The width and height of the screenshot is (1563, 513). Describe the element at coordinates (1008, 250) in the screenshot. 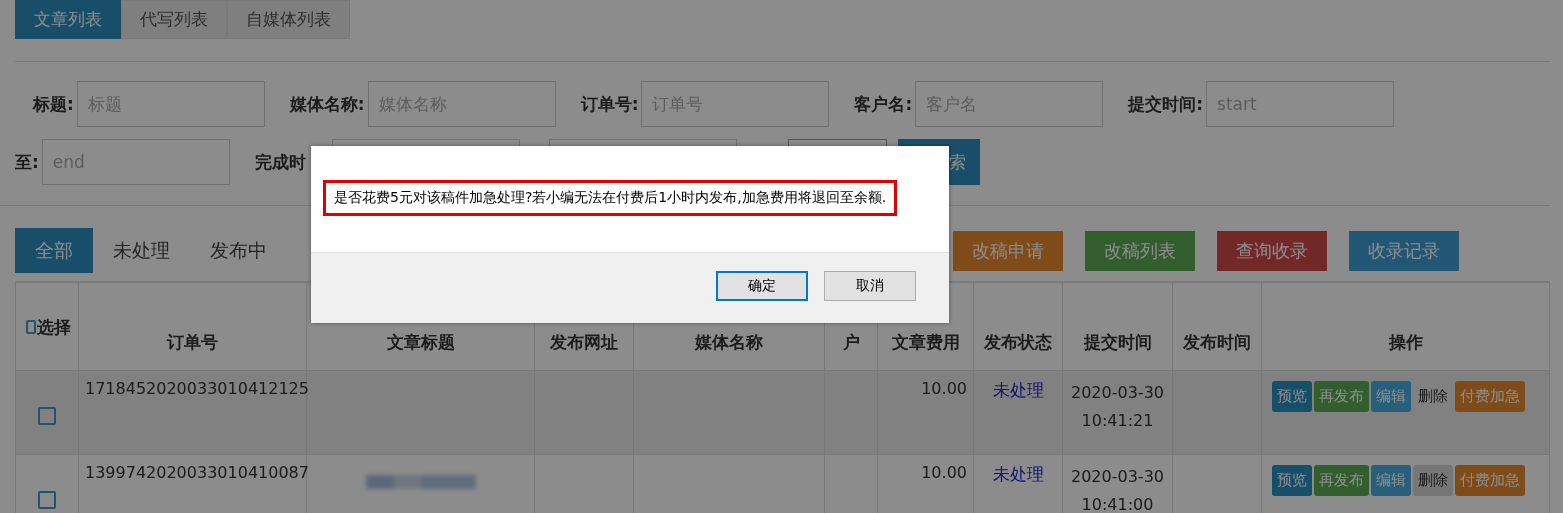

I see `action-button: 改稿申请` at that location.